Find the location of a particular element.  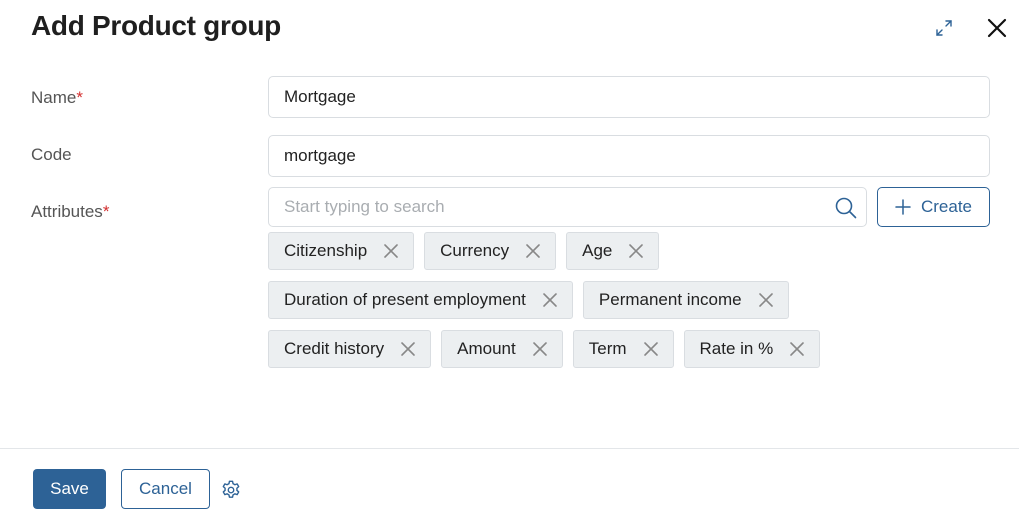

code-input is located at coordinates (629, 156).